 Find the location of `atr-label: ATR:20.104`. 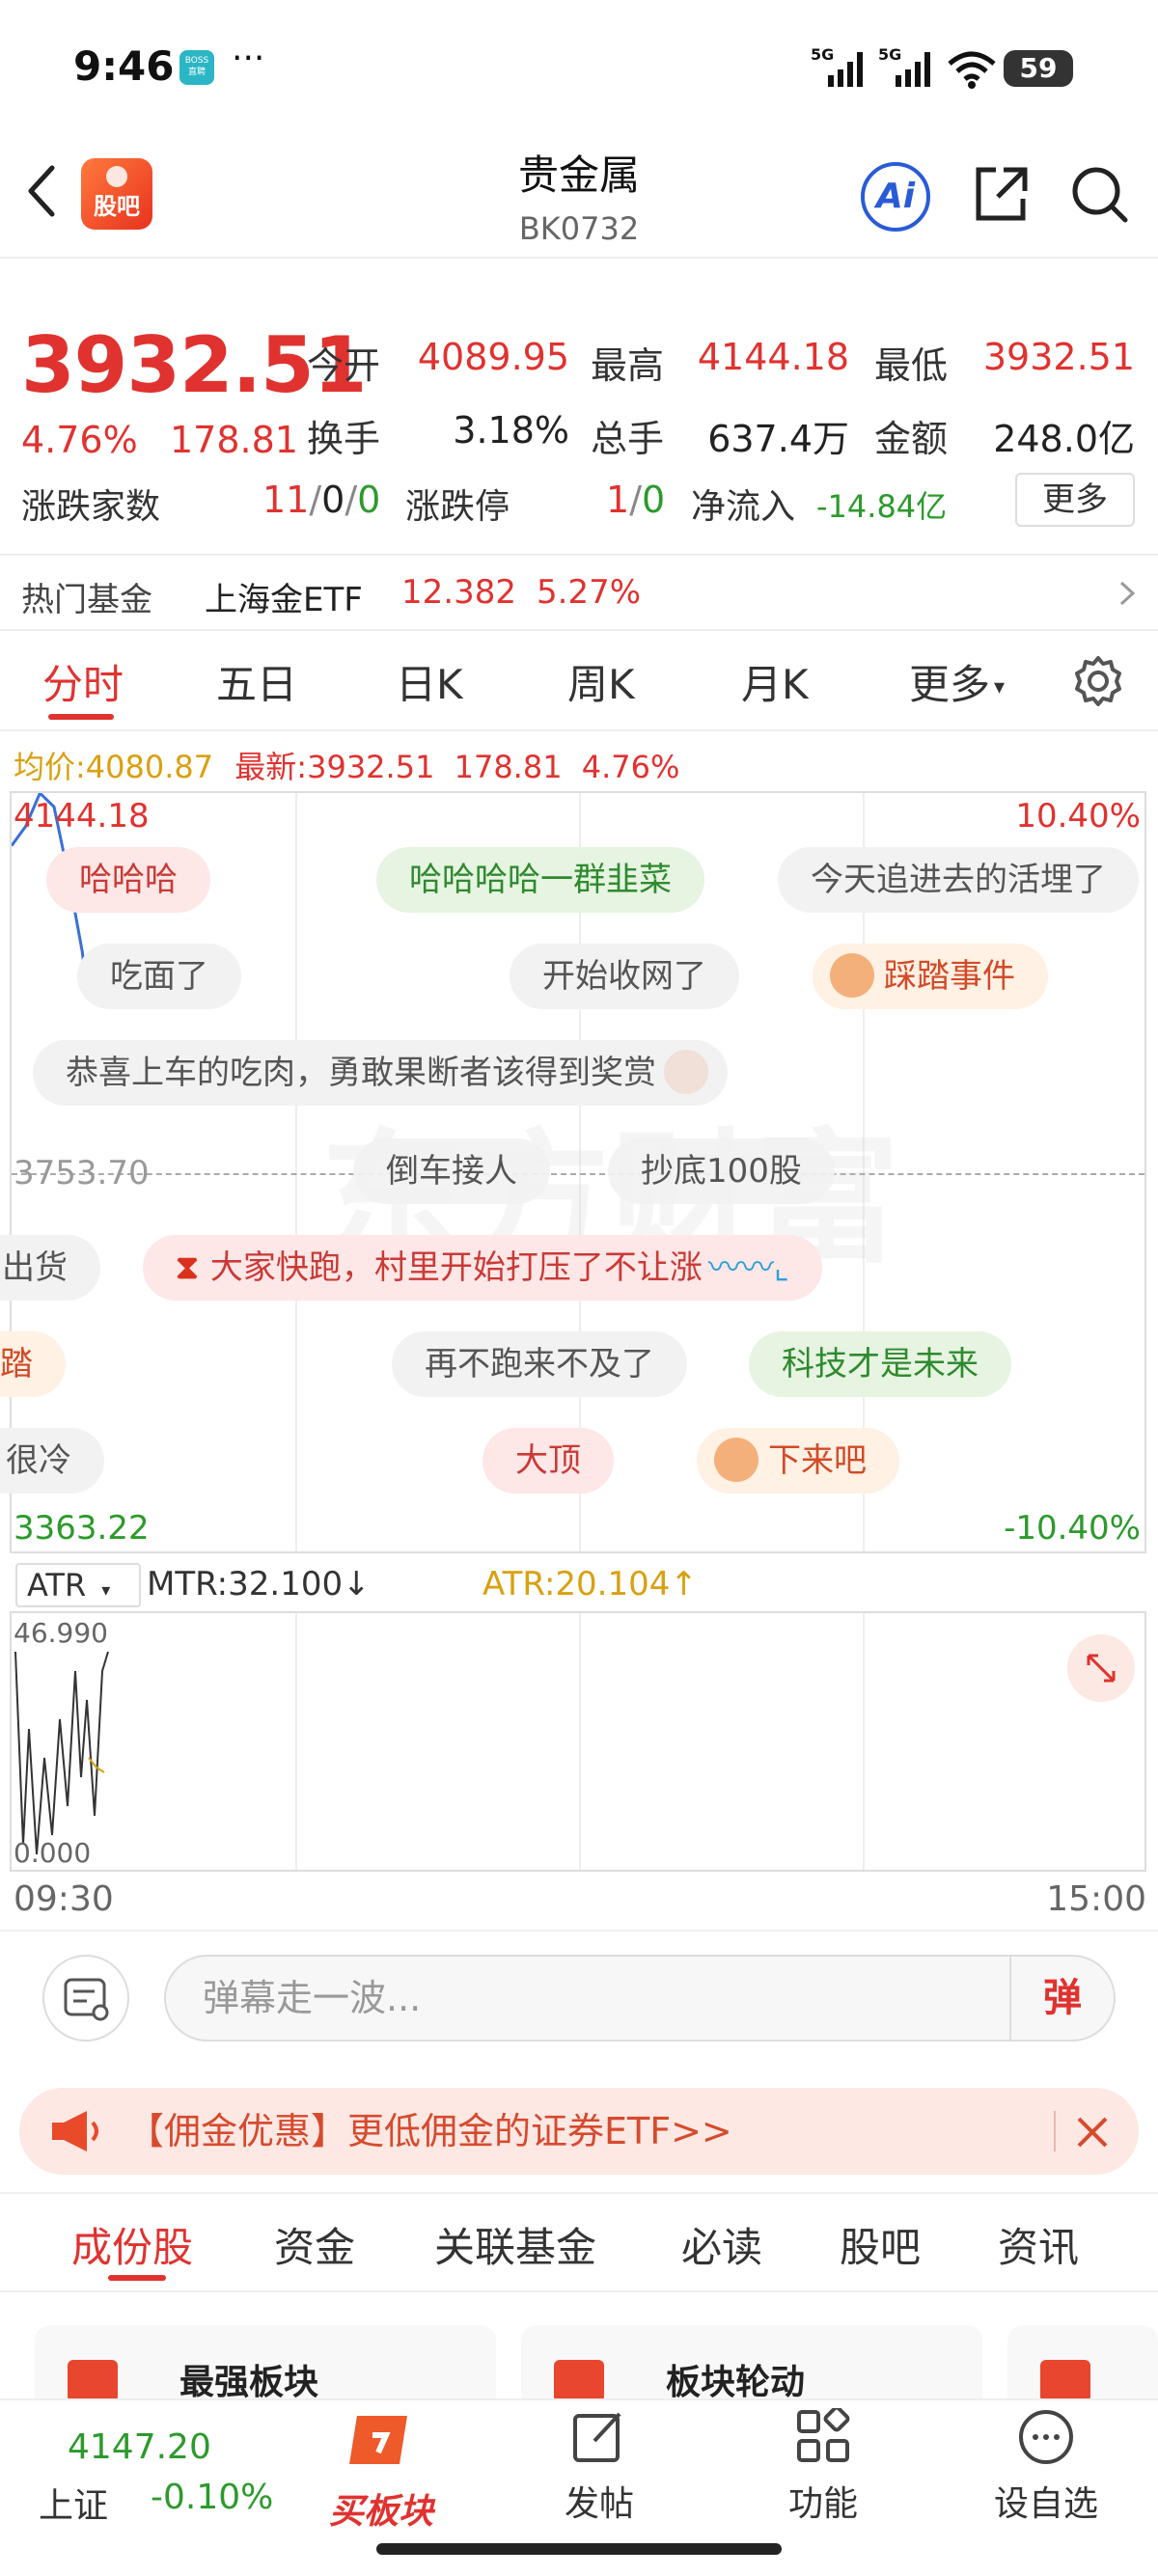

atr-label: ATR:20.104 is located at coordinates (576, 1584).